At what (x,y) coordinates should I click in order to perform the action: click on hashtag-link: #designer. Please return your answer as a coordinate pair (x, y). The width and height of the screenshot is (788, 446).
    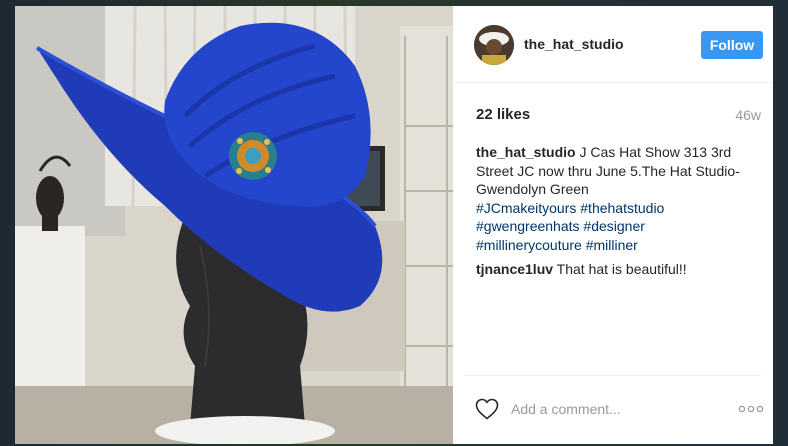
    Looking at the image, I should click on (614, 226).